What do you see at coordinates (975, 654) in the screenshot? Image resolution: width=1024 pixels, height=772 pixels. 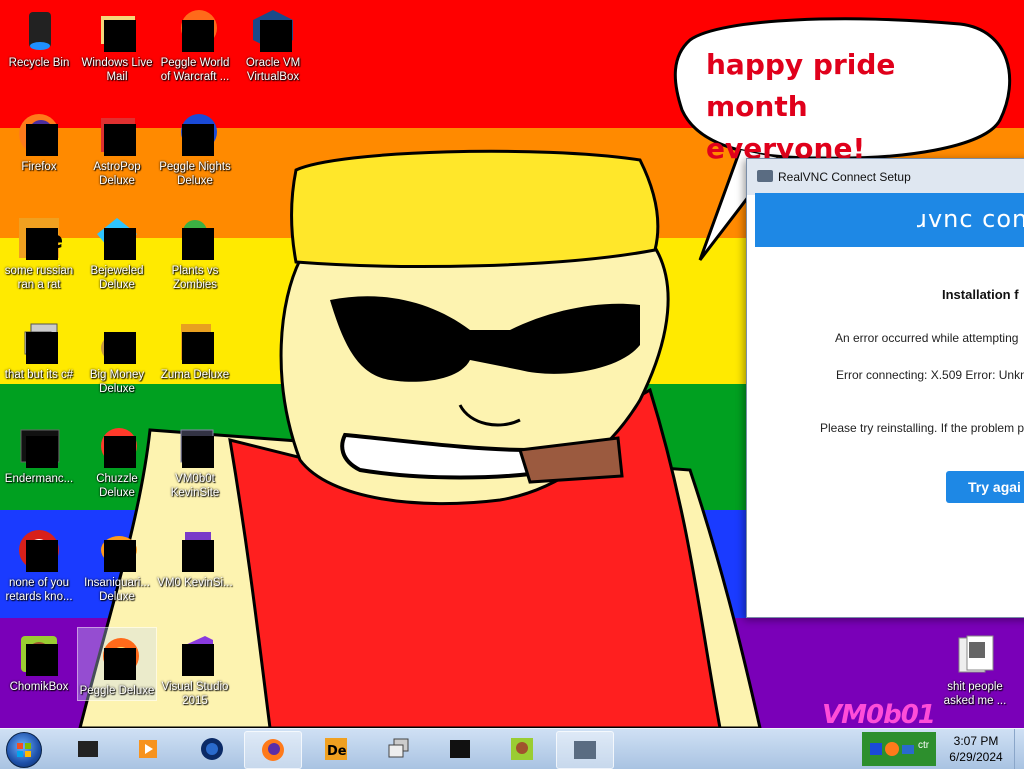 I see `folder-icon` at bounding box center [975, 654].